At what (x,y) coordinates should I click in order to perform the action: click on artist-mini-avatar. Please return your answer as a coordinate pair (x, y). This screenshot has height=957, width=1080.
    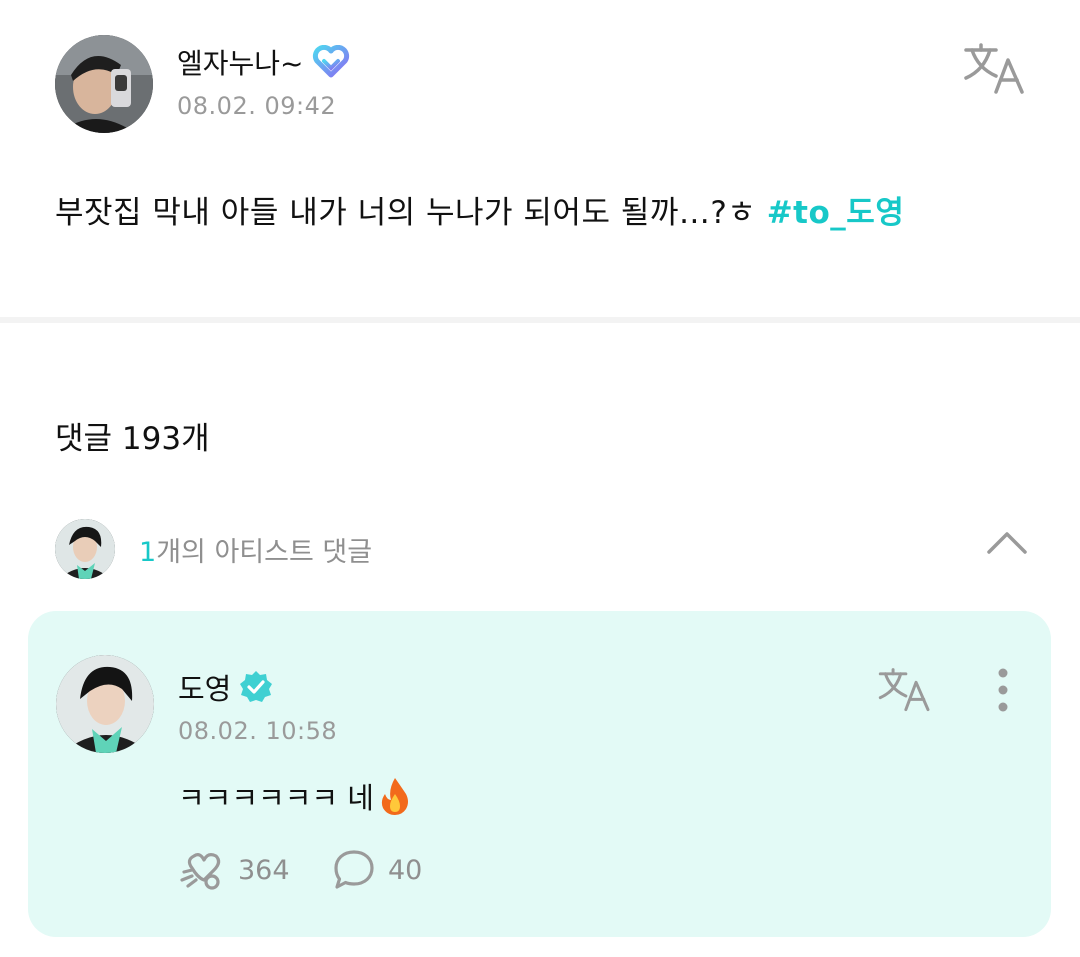
    Looking at the image, I should click on (85, 549).